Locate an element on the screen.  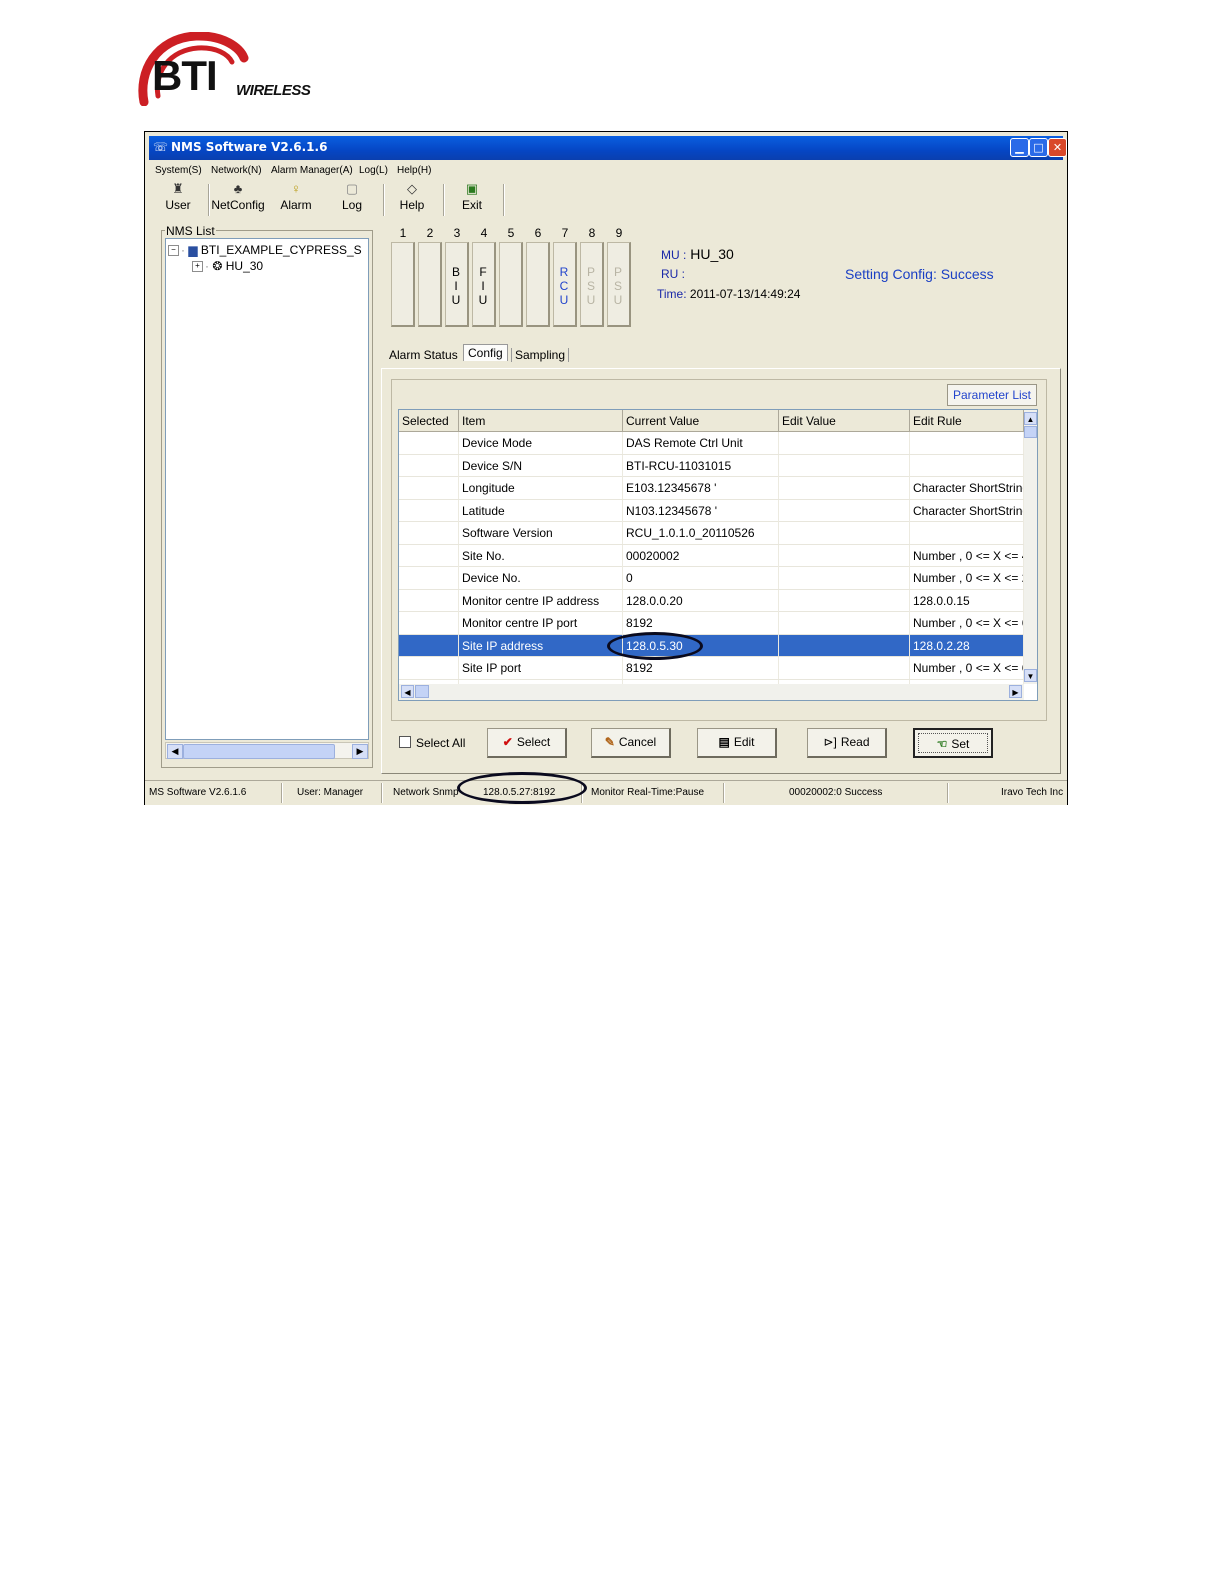
maximize-button: □ is located at coordinates (1038, 147).